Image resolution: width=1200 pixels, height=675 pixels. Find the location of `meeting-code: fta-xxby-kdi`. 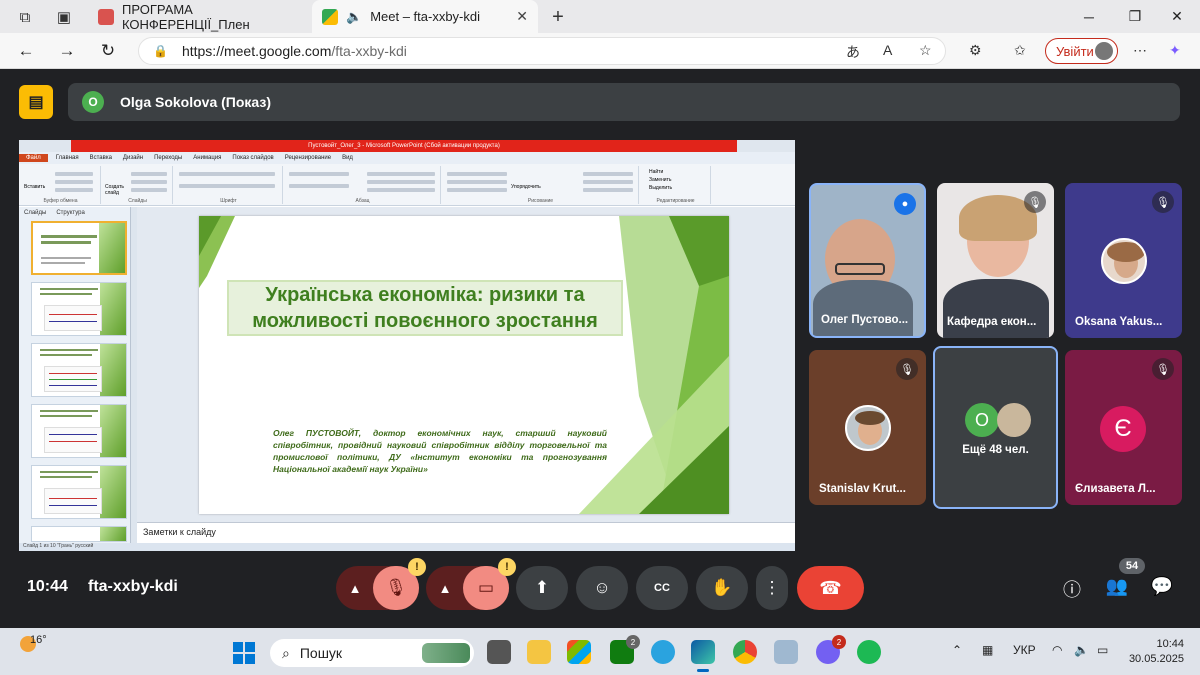

meeting-code: fta-xxby-kdi is located at coordinates (133, 586).